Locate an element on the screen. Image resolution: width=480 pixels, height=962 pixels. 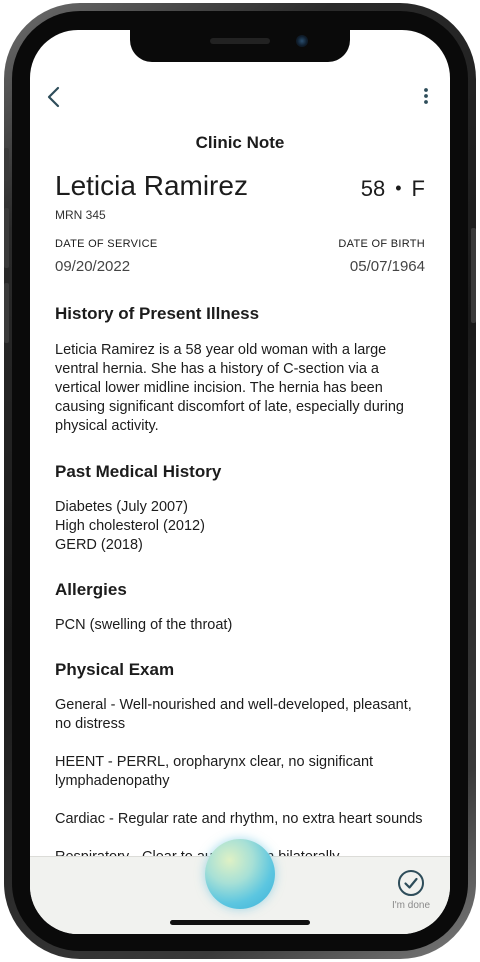
power-button is located at coordinates (473, 275).